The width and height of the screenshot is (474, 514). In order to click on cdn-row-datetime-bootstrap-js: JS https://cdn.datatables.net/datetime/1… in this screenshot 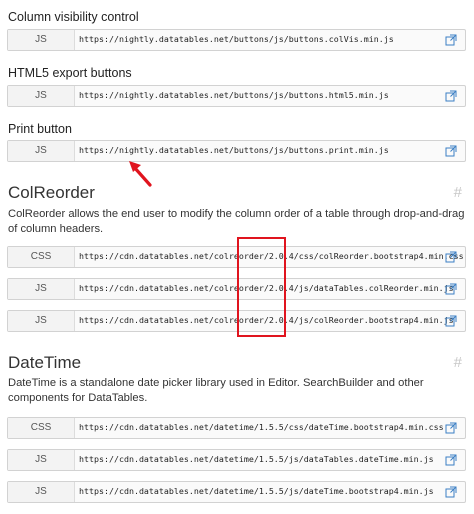, I will do `click(236, 492)`.